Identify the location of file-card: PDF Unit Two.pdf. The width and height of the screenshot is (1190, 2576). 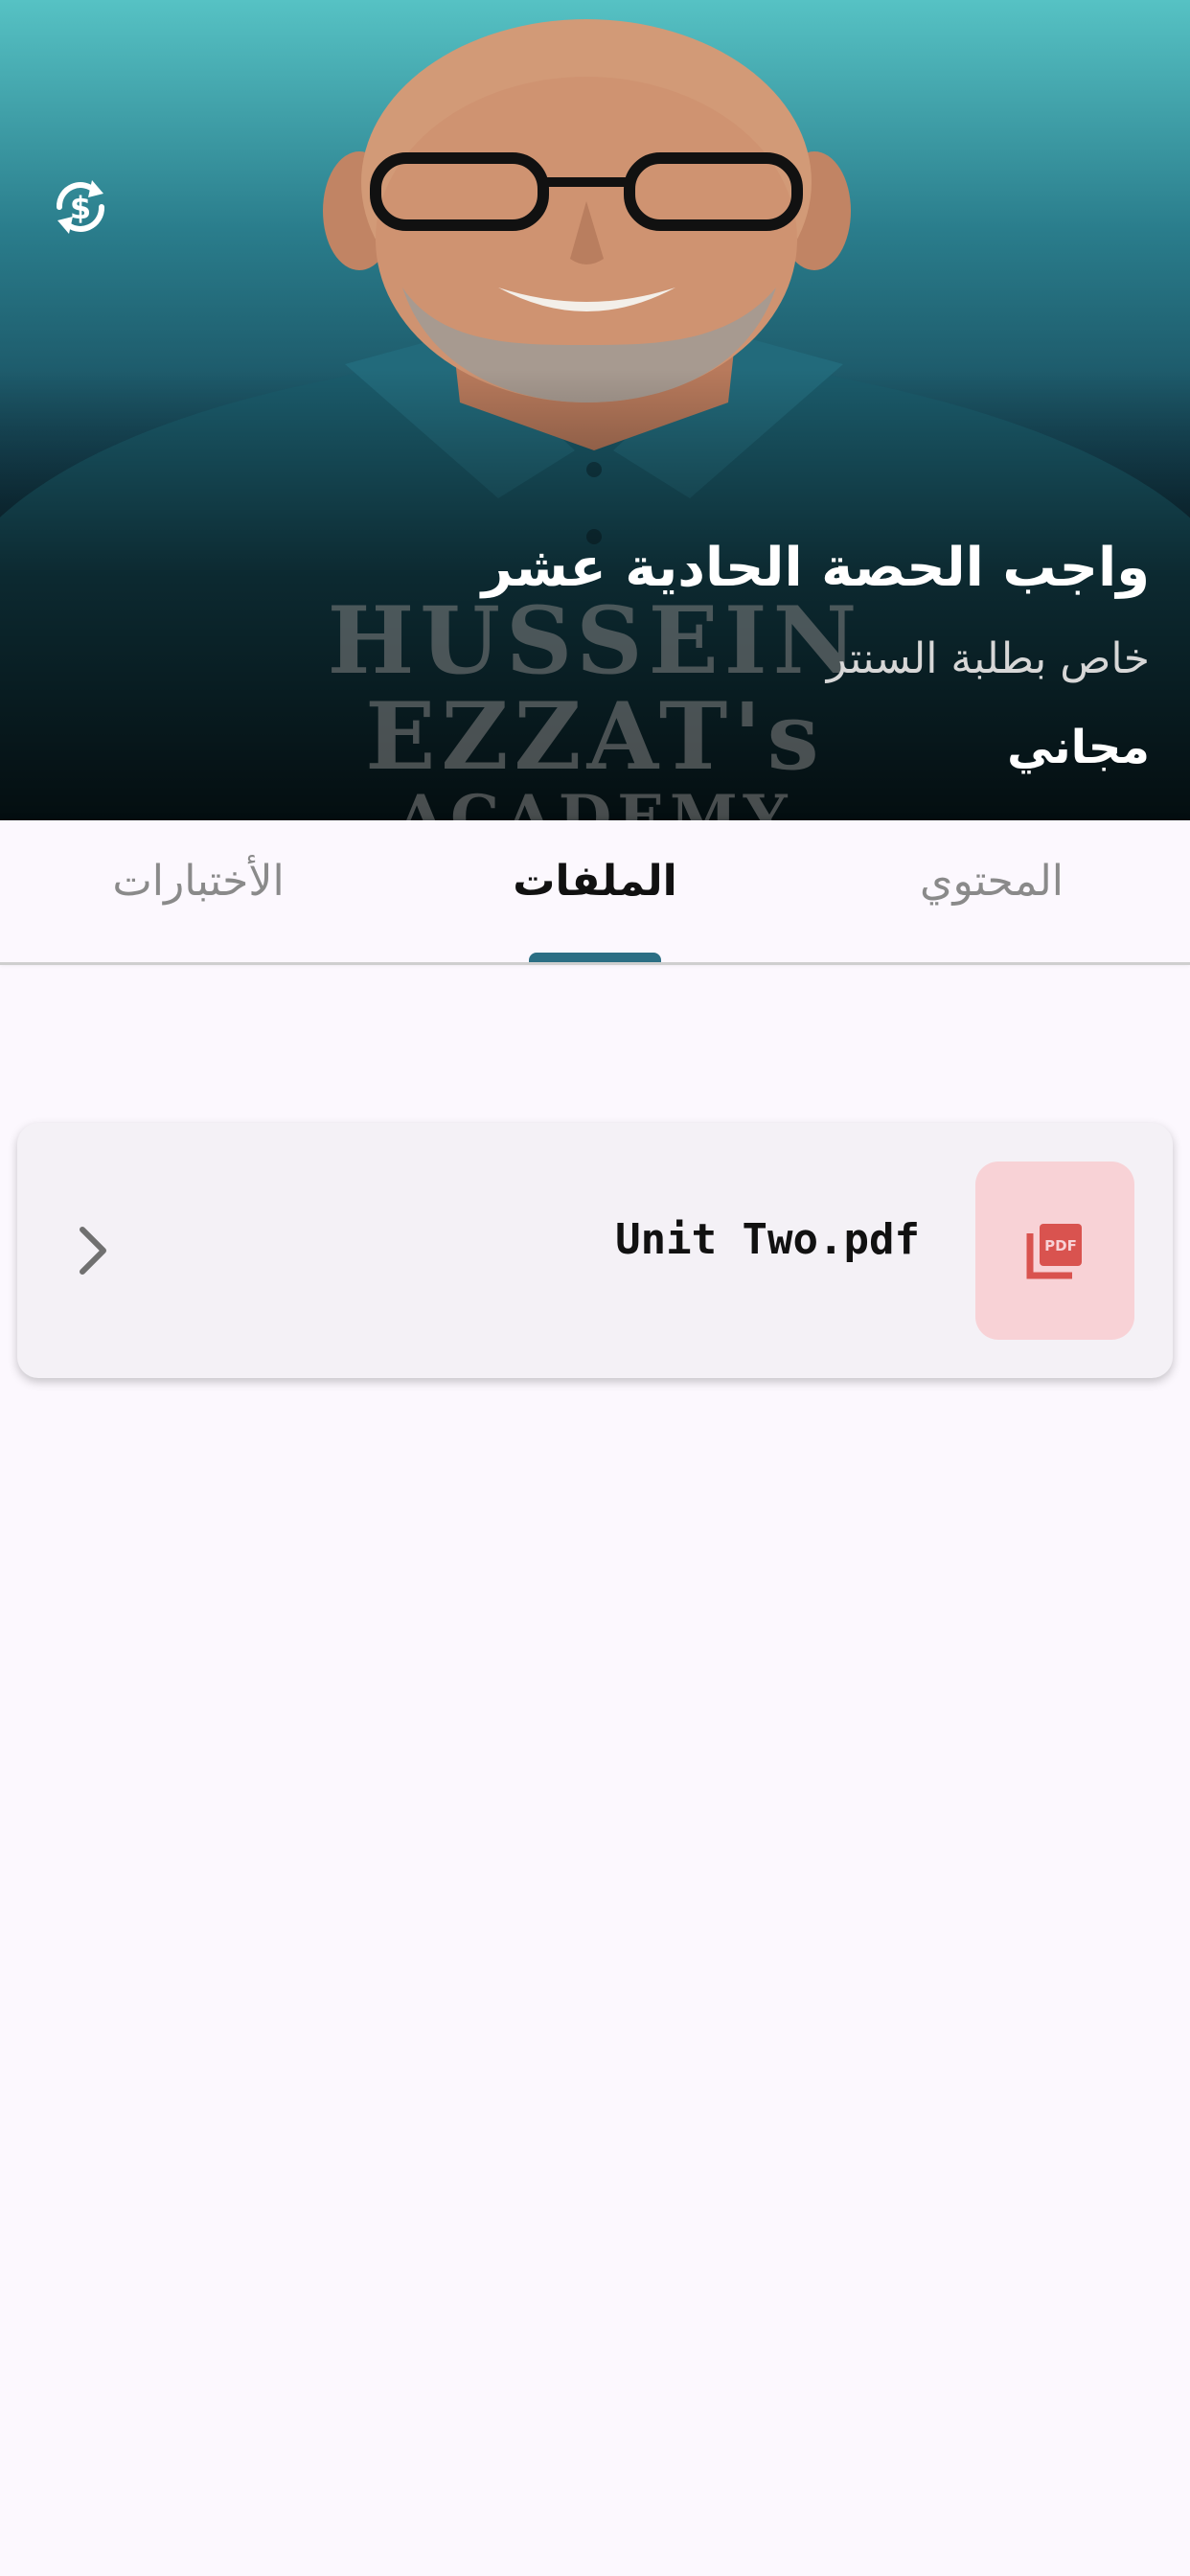
(595, 1250).